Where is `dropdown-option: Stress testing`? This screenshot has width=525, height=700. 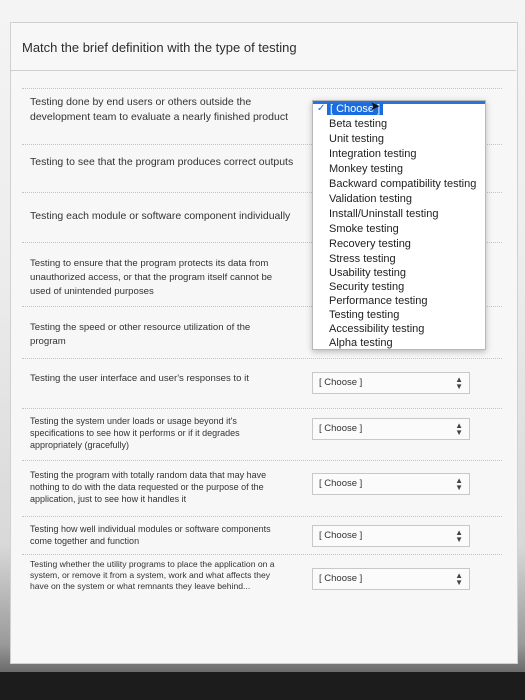 dropdown-option: Stress testing is located at coordinates (362, 259).